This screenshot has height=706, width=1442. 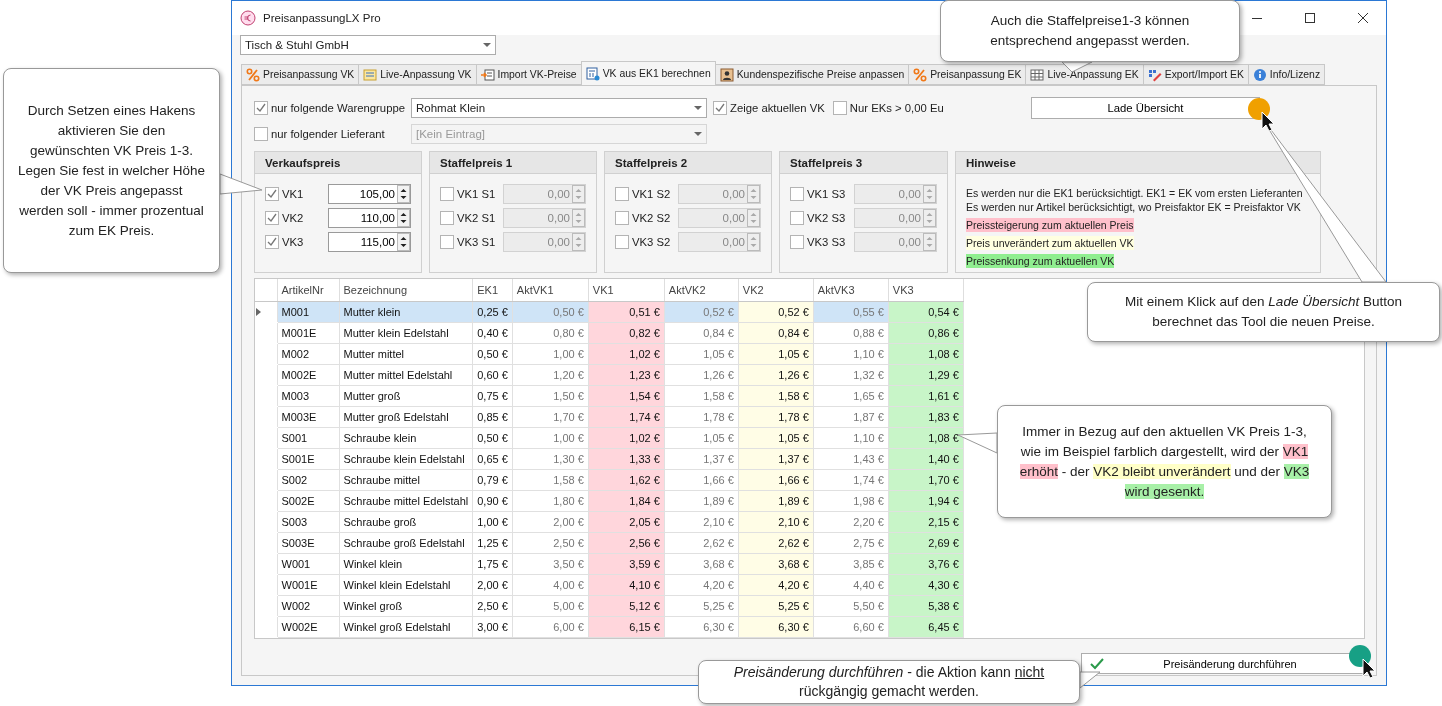 What do you see at coordinates (1164, 461) in the screenshot?
I see `callout-text: Immer in Bezug auf den aktuellen VK Preis 1-3, wie im Beispiel farblich dargestellt, wird der VK1 erhöht - der VK2 bleibt unverändert und der VK3 wird gesenkt.` at bounding box center [1164, 461].